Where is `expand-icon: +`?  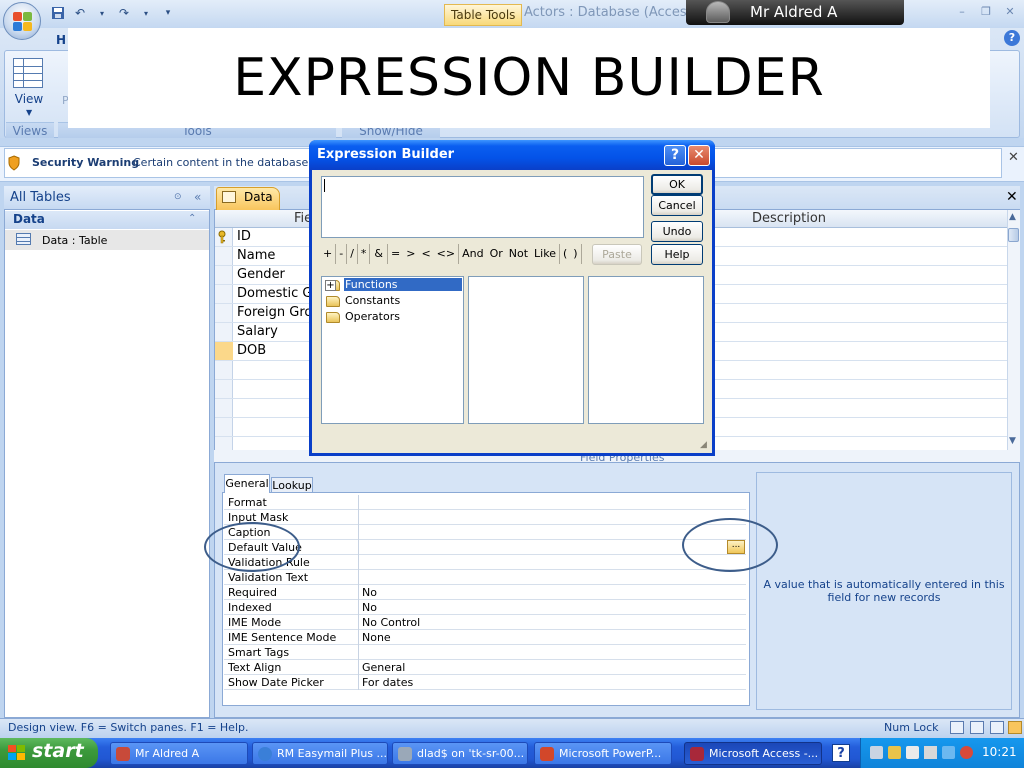 expand-icon: + is located at coordinates (330, 285).